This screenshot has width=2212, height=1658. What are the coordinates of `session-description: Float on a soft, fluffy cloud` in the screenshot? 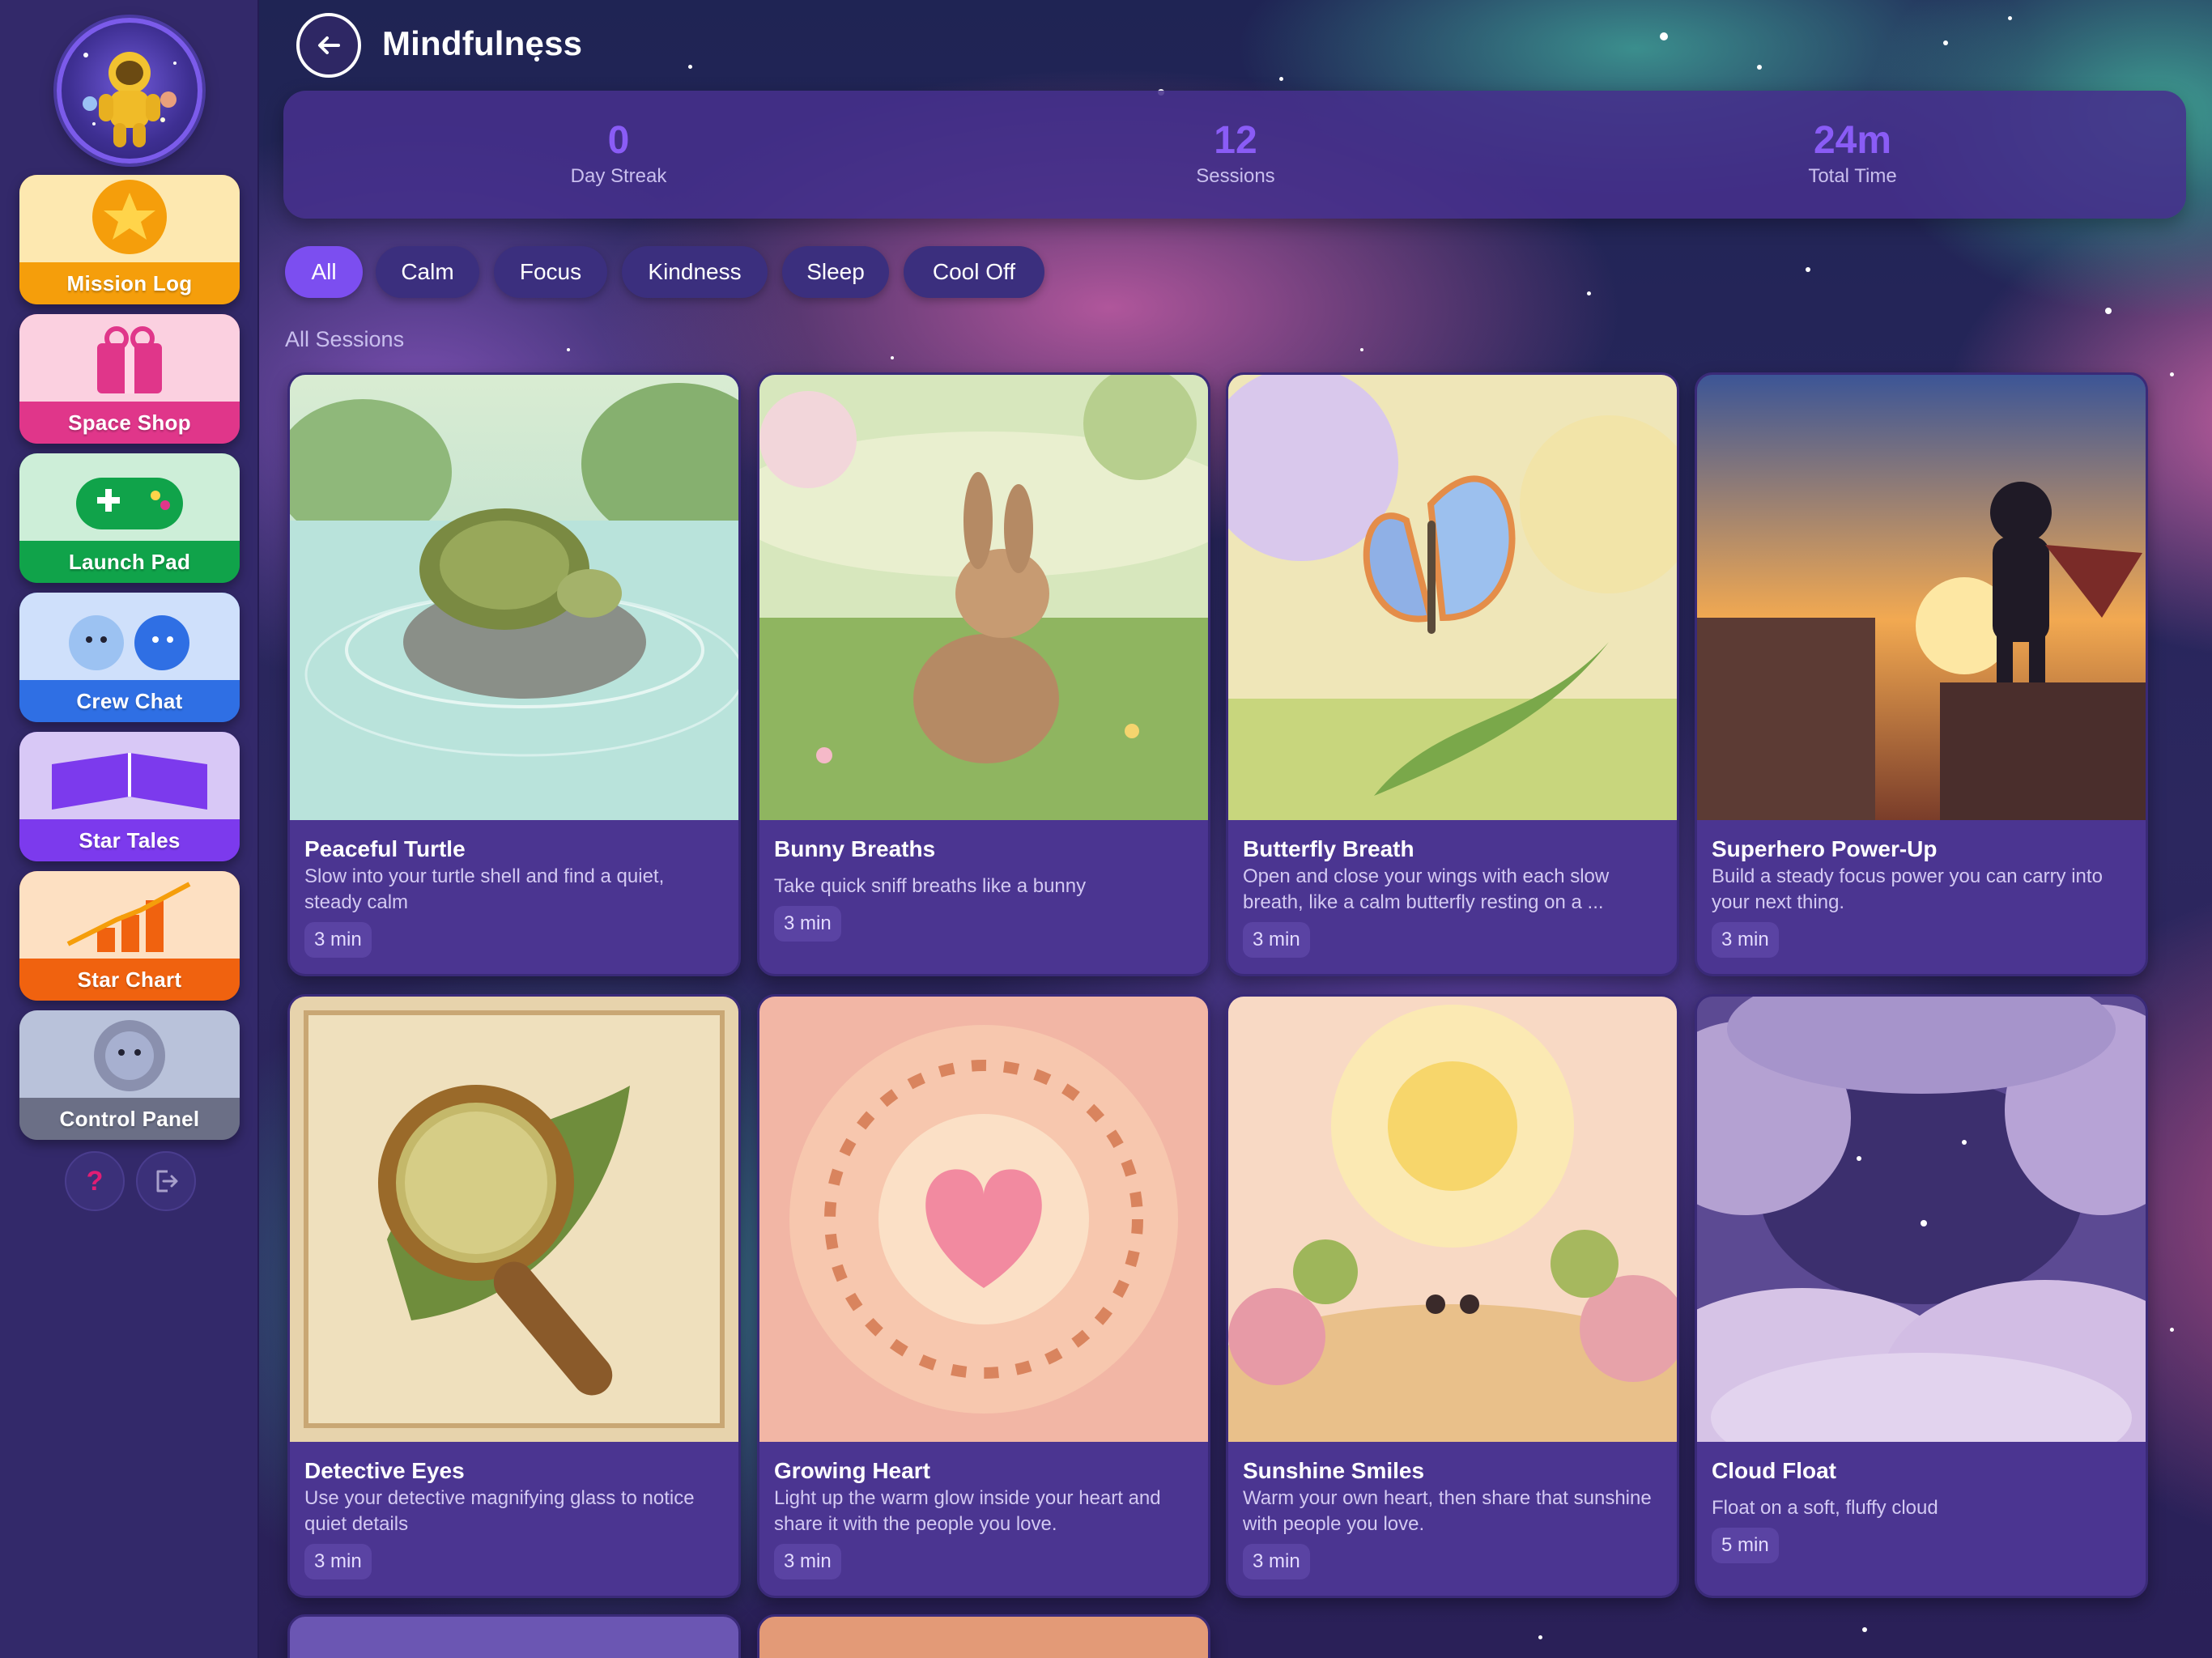 It's located at (1825, 1508).